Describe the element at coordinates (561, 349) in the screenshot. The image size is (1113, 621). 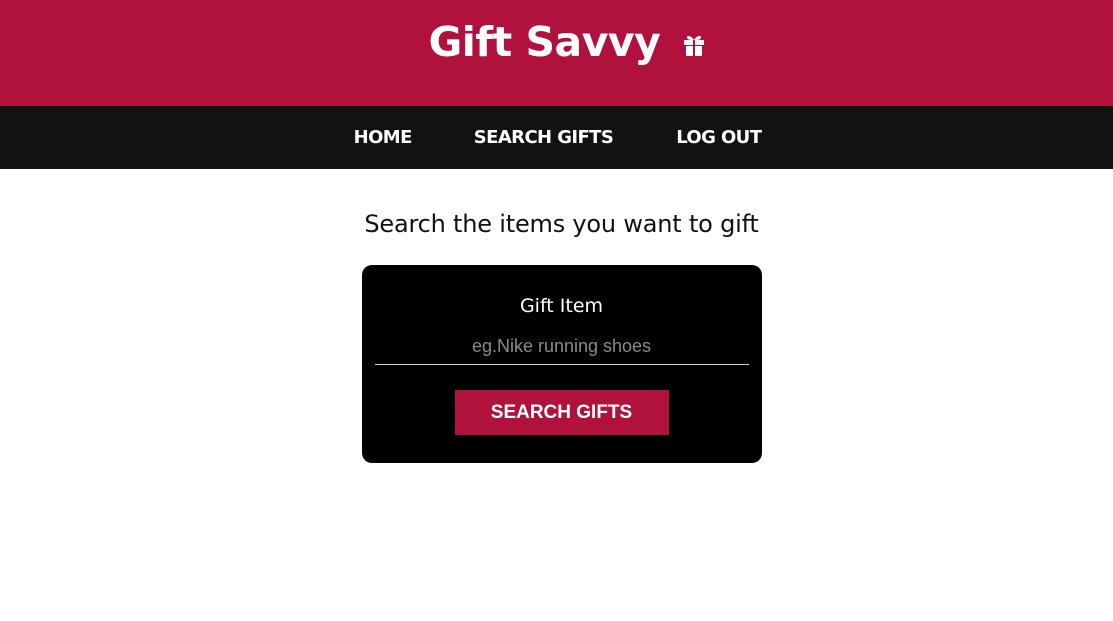
I see `gift-item-input` at that location.